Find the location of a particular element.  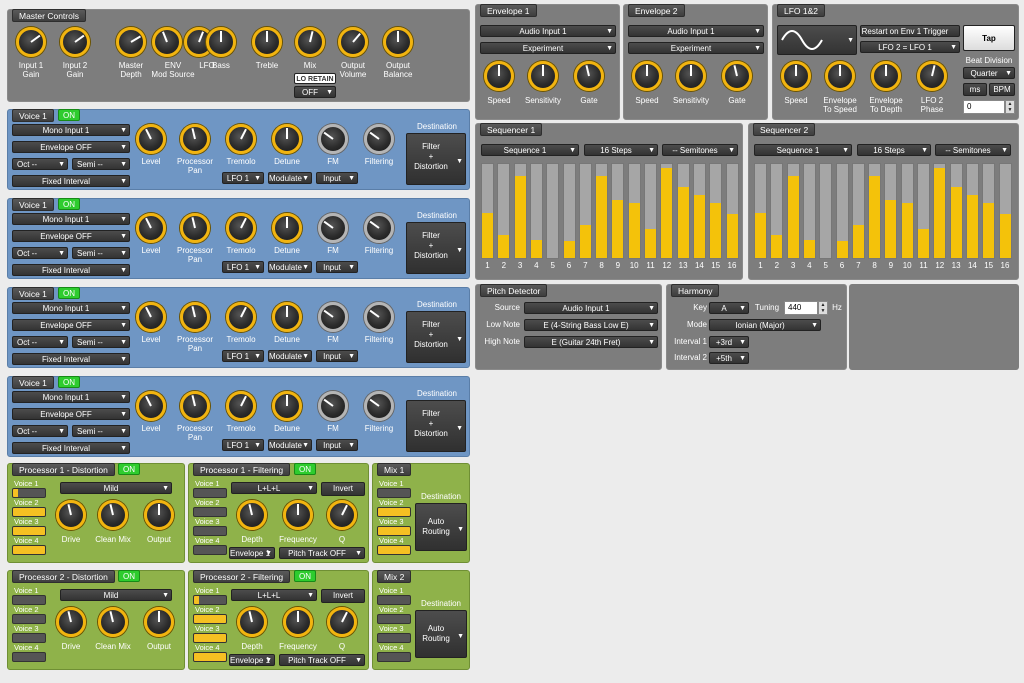

voice-destination-select: Filter + Distortion ▼ is located at coordinates (436, 248).